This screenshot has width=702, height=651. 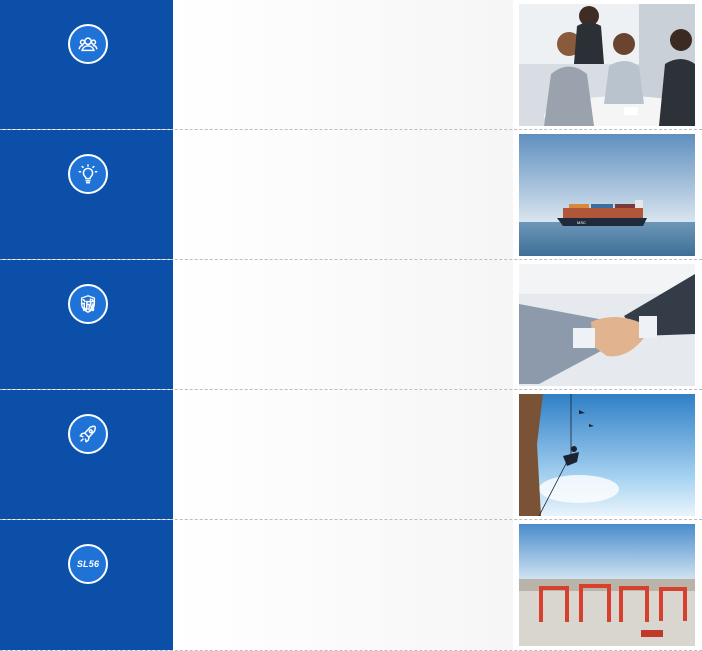 What do you see at coordinates (607, 585) in the screenshot?
I see `port-cranes-photo` at bounding box center [607, 585].